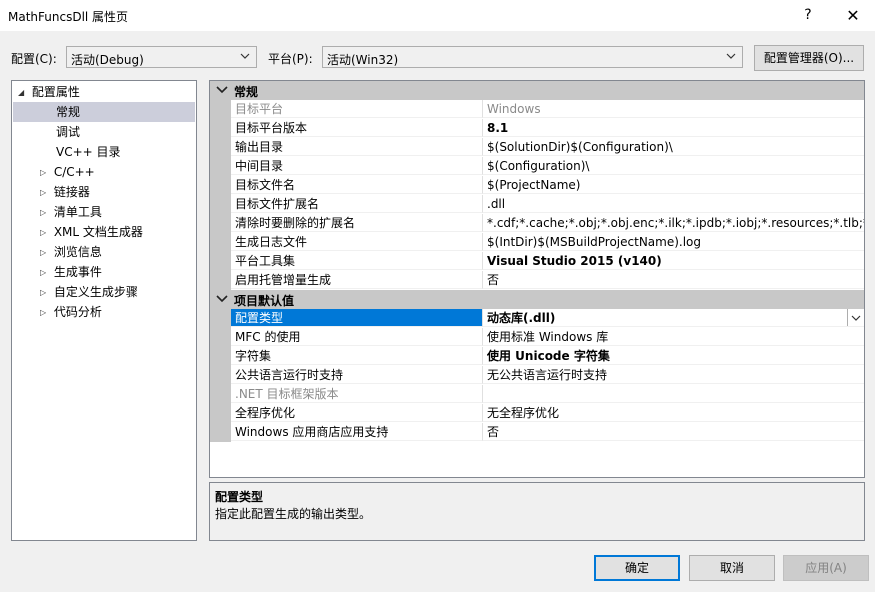  What do you see at coordinates (673, 375) in the screenshot?
I see `property-value: 无公共语言运行时支持` at bounding box center [673, 375].